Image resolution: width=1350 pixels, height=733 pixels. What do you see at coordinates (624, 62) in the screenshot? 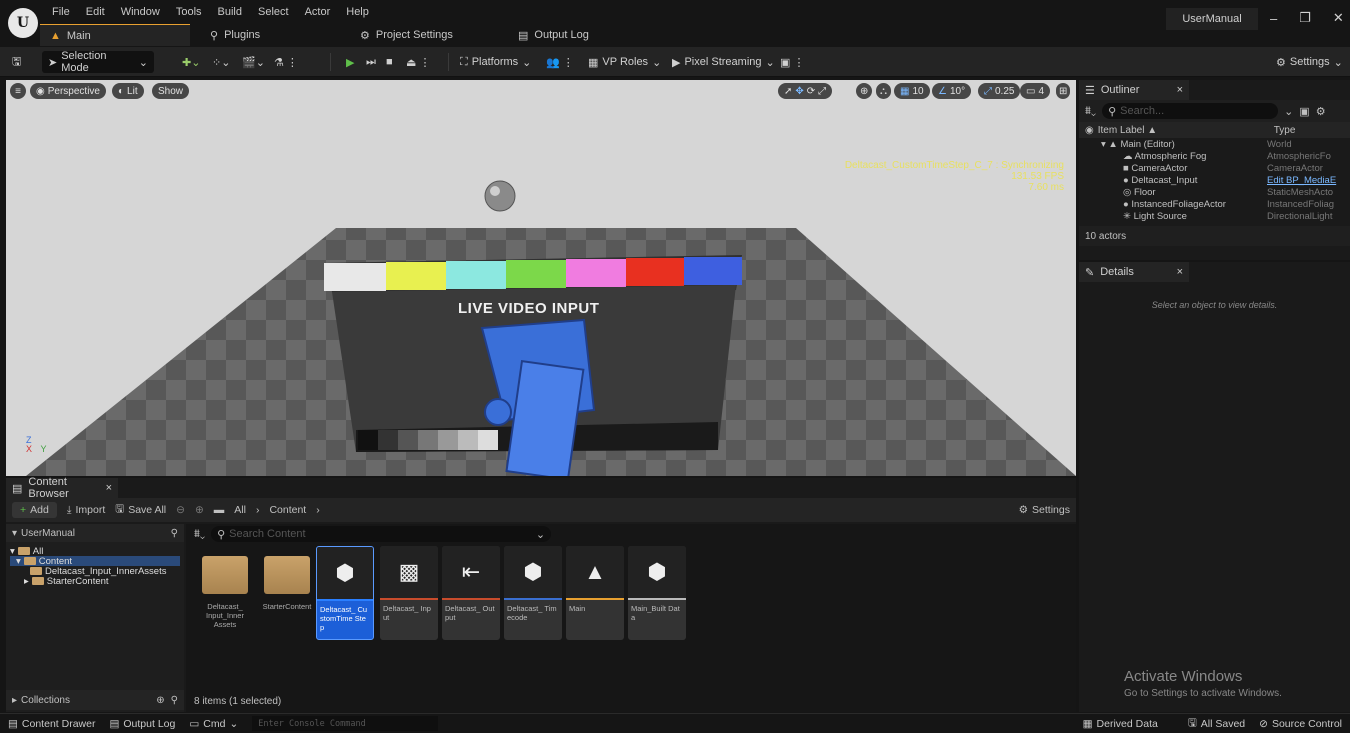
I see `vp-roles-dropdown: ▦ VP Roles ⌄` at bounding box center [624, 62].